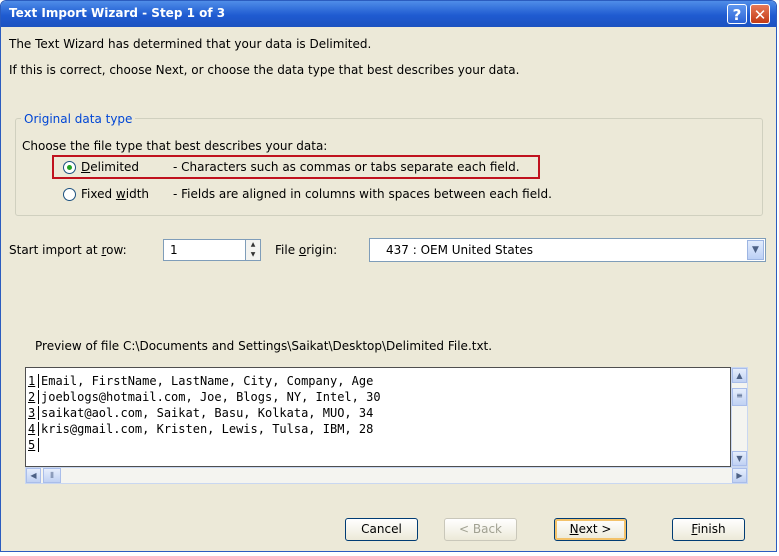  Describe the element at coordinates (86, 167) in the screenshot. I see `delimited-mnemonic: D` at that location.